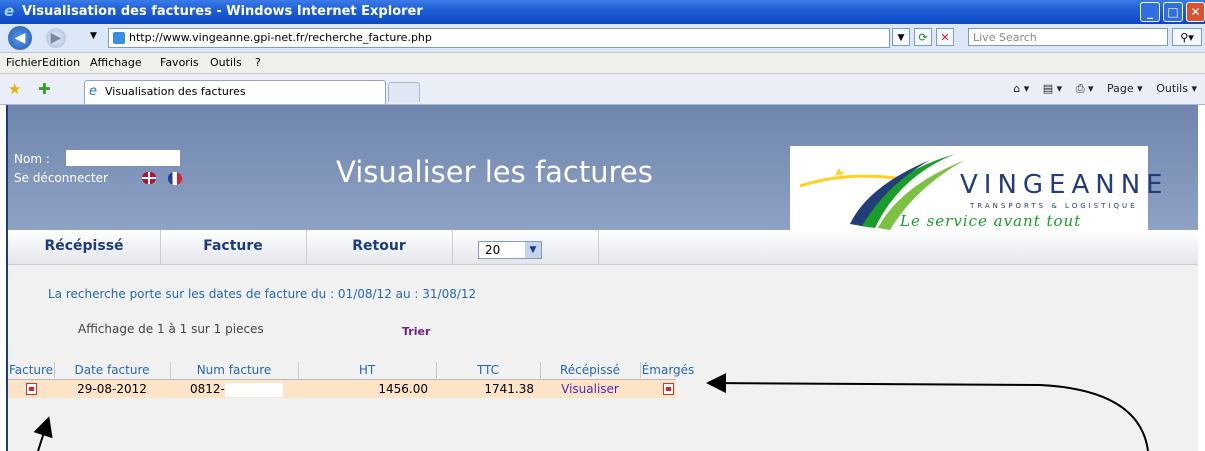 Image resolution: width=1205 pixels, height=451 pixels. What do you see at coordinates (404, 92) in the screenshot?
I see `new-tab-button` at bounding box center [404, 92].